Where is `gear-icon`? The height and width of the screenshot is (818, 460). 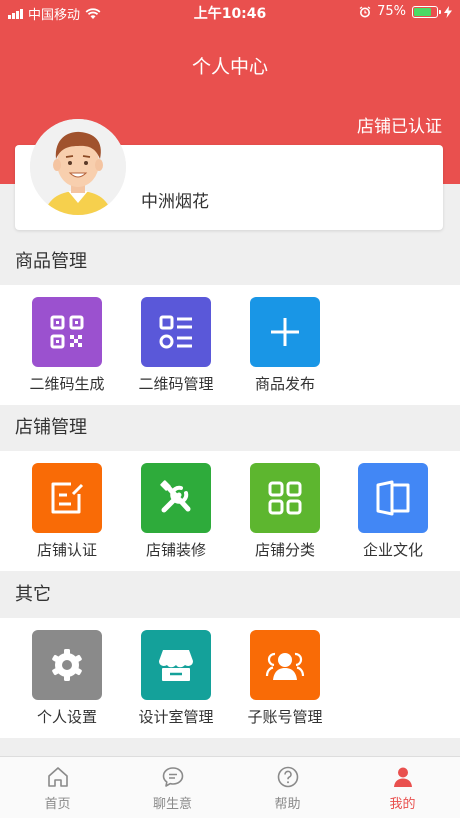 gear-icon is located at coordinates (67, 665).